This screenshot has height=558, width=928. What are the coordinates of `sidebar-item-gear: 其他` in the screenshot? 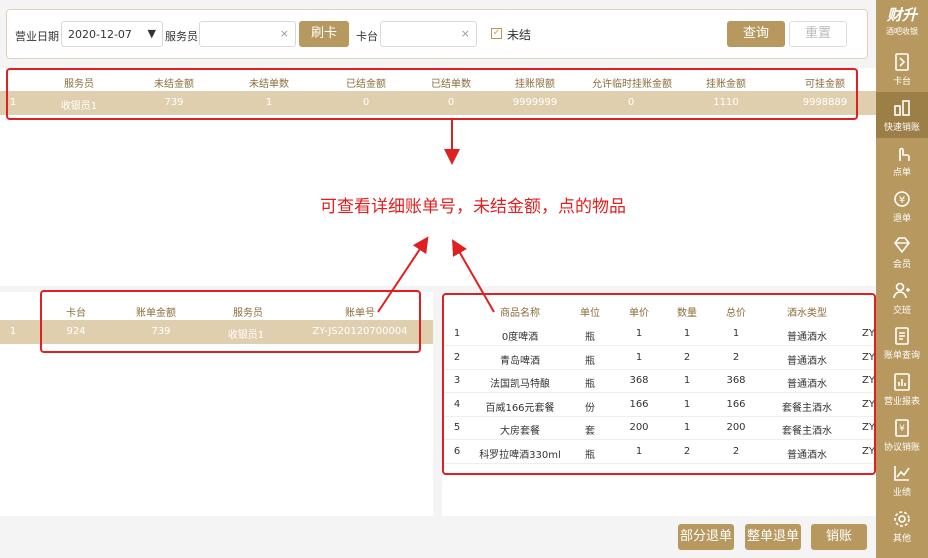 It's located at (902, 526).